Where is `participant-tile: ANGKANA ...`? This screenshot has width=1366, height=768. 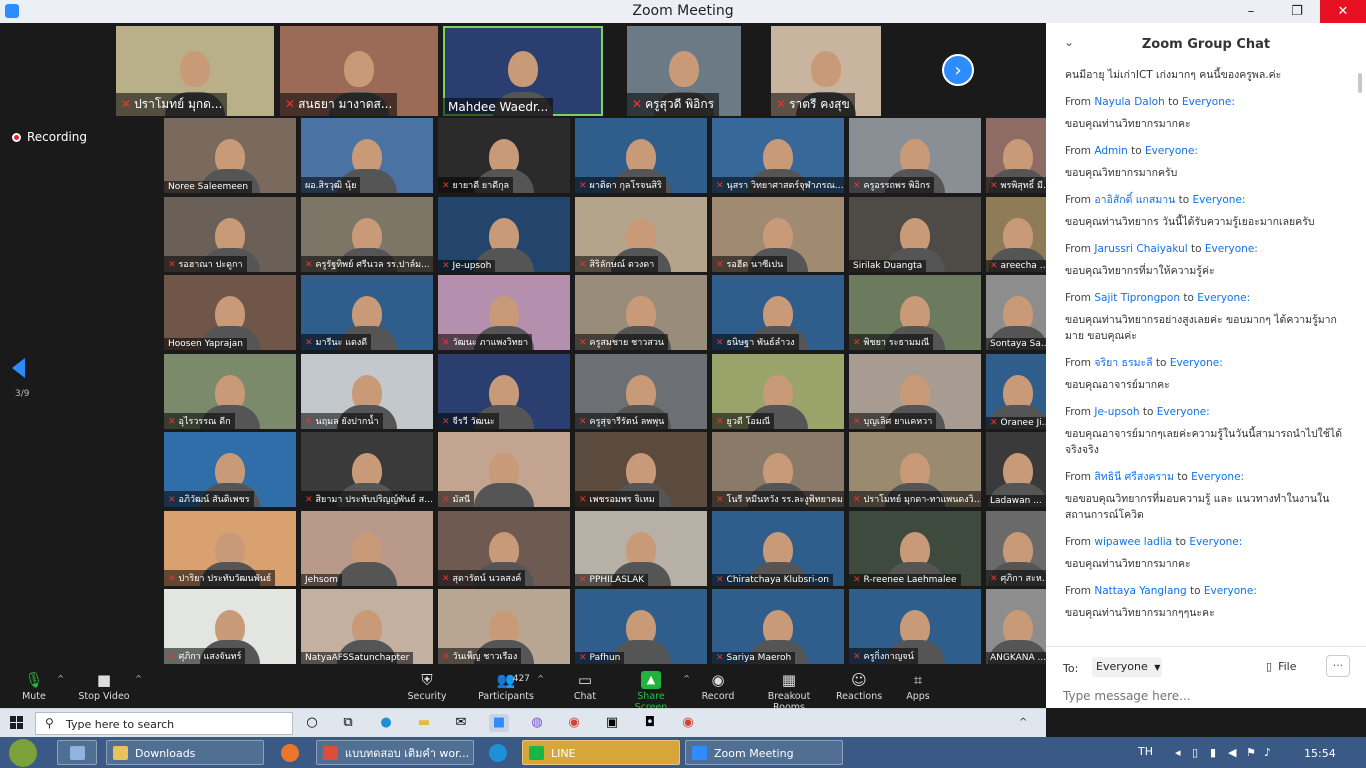 participant-tile: ANGKANA ... is located at coordinates (1016, 626).